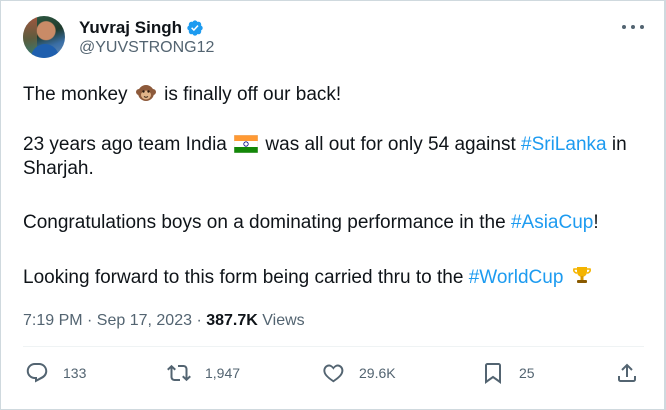  Describe the element at coordinates (75, 94) in the screenshot. I see `tweet-text-segment: The monkey` at that location.